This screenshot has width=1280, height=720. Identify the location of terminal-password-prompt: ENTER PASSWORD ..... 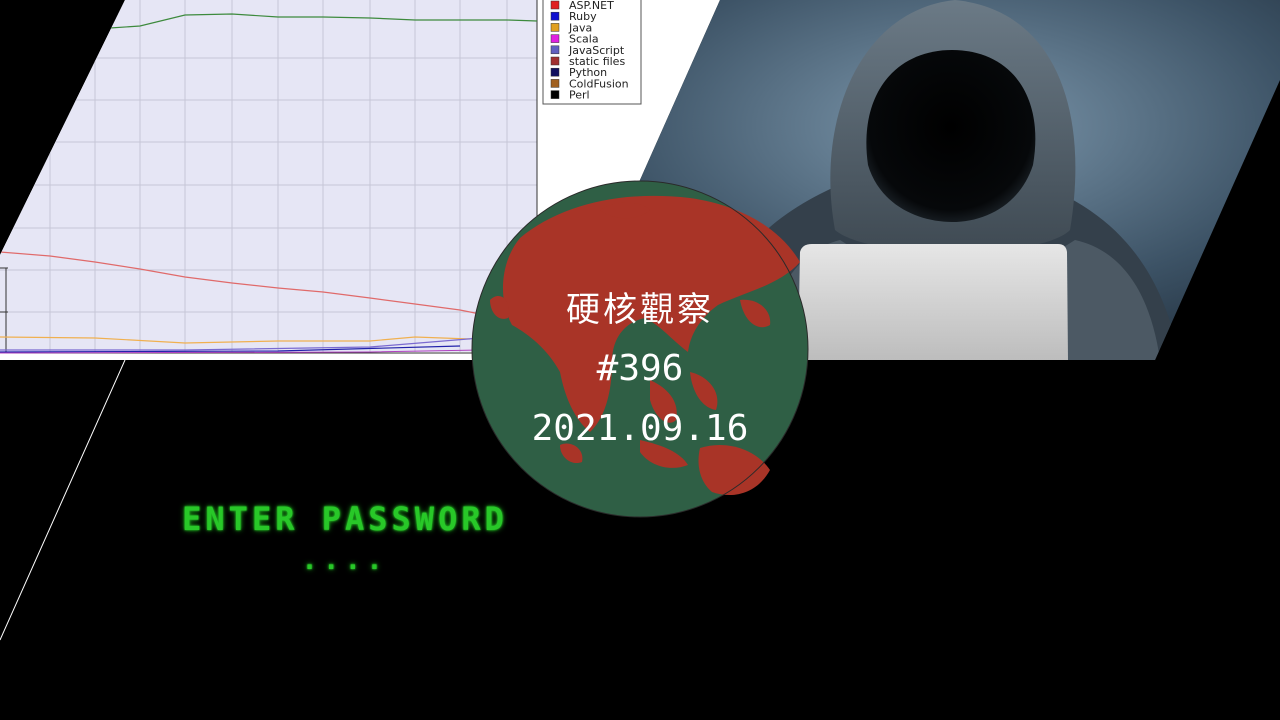
(345, 538).